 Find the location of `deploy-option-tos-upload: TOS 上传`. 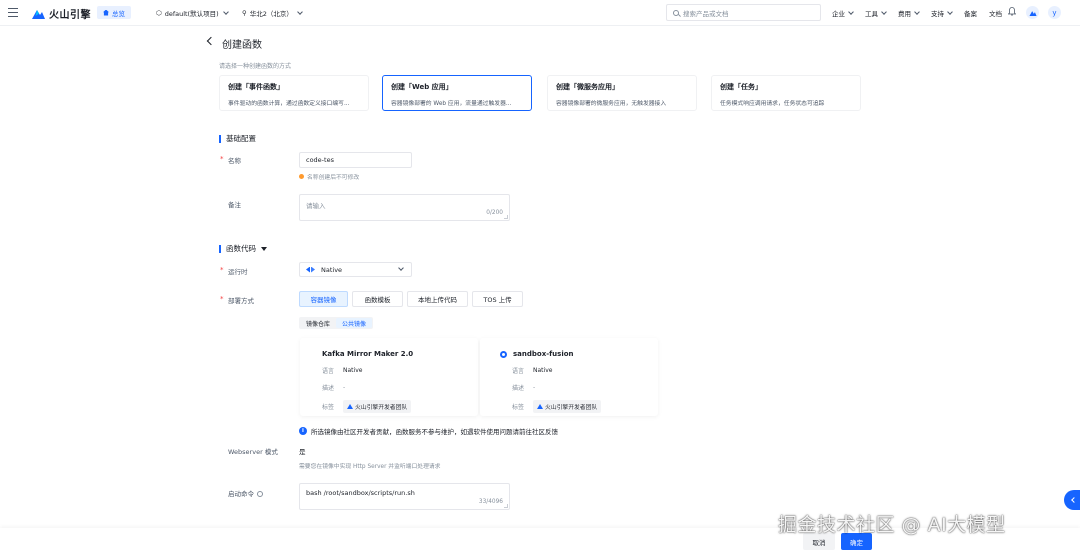

deploy-option-tos-upload: TOS 上传 is located at coordinates (497, 299).